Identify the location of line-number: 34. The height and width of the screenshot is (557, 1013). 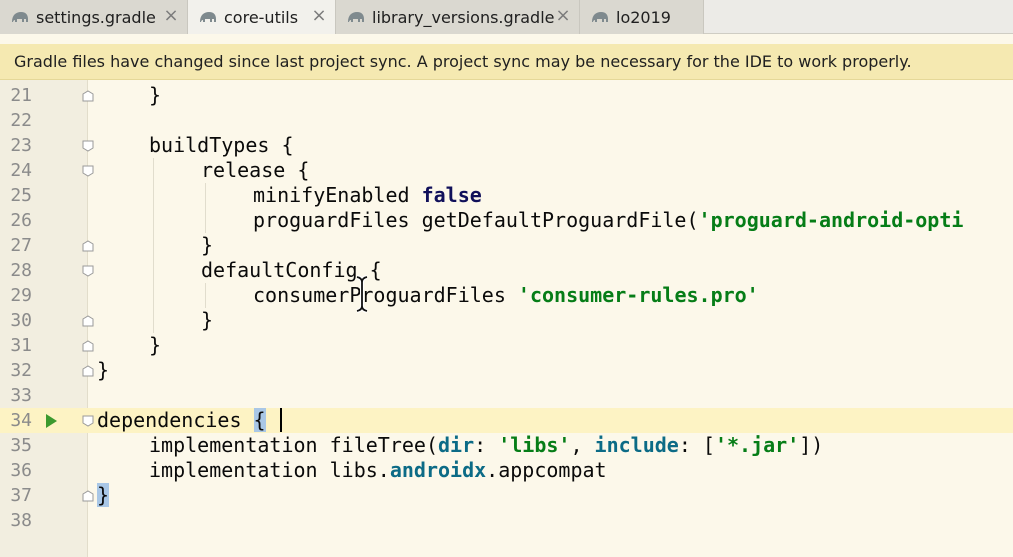
(21, 420).